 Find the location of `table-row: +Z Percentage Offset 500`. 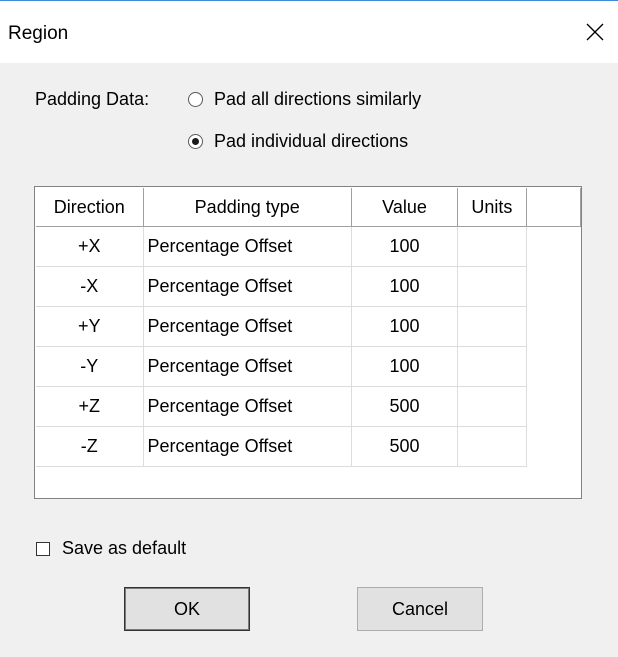

table-row: +Z Percentage Offset 500 is located at coordinates (308, 406).